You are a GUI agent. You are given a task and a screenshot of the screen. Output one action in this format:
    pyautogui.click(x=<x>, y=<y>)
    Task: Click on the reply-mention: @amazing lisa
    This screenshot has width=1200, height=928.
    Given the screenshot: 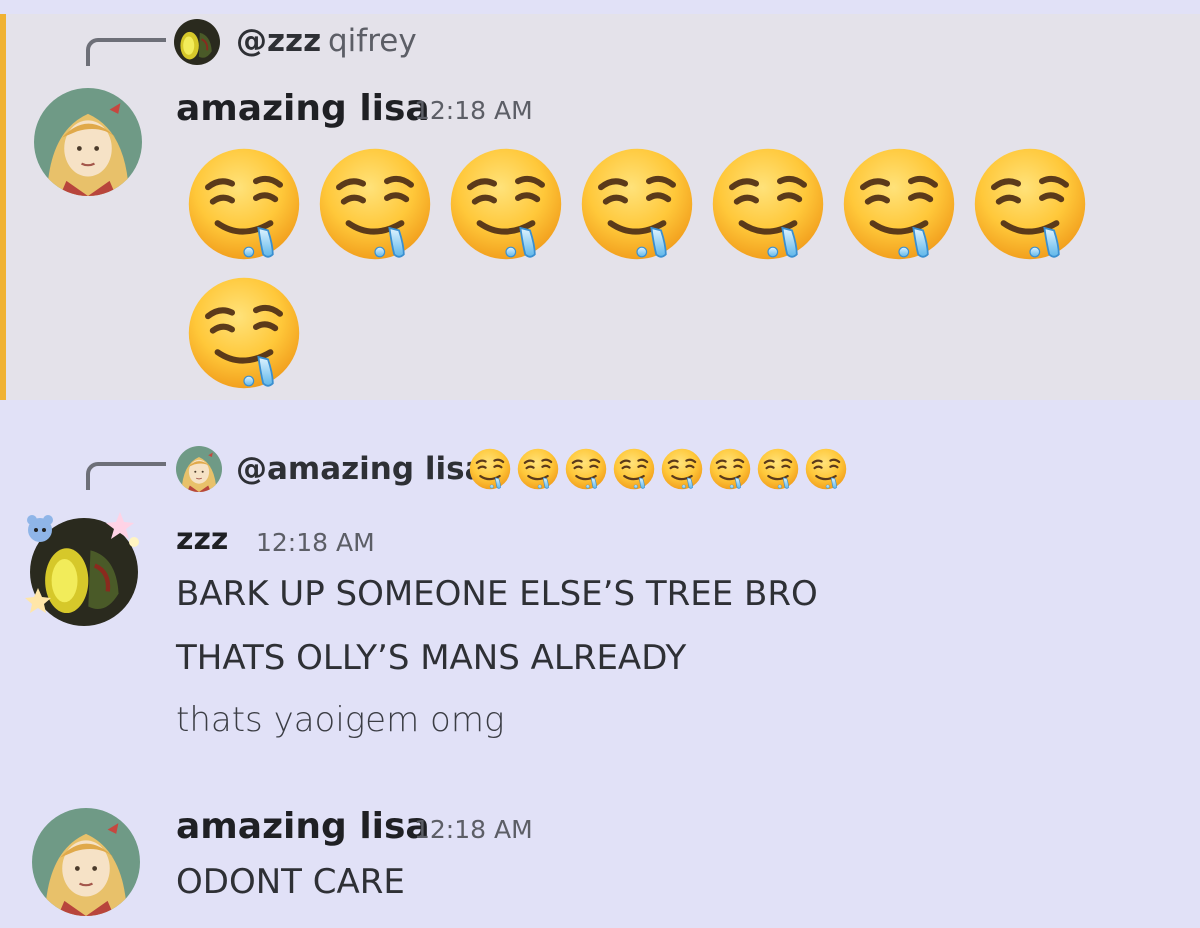 What is the action you would take?
    pyautogui.click(x=360, y=469)
    